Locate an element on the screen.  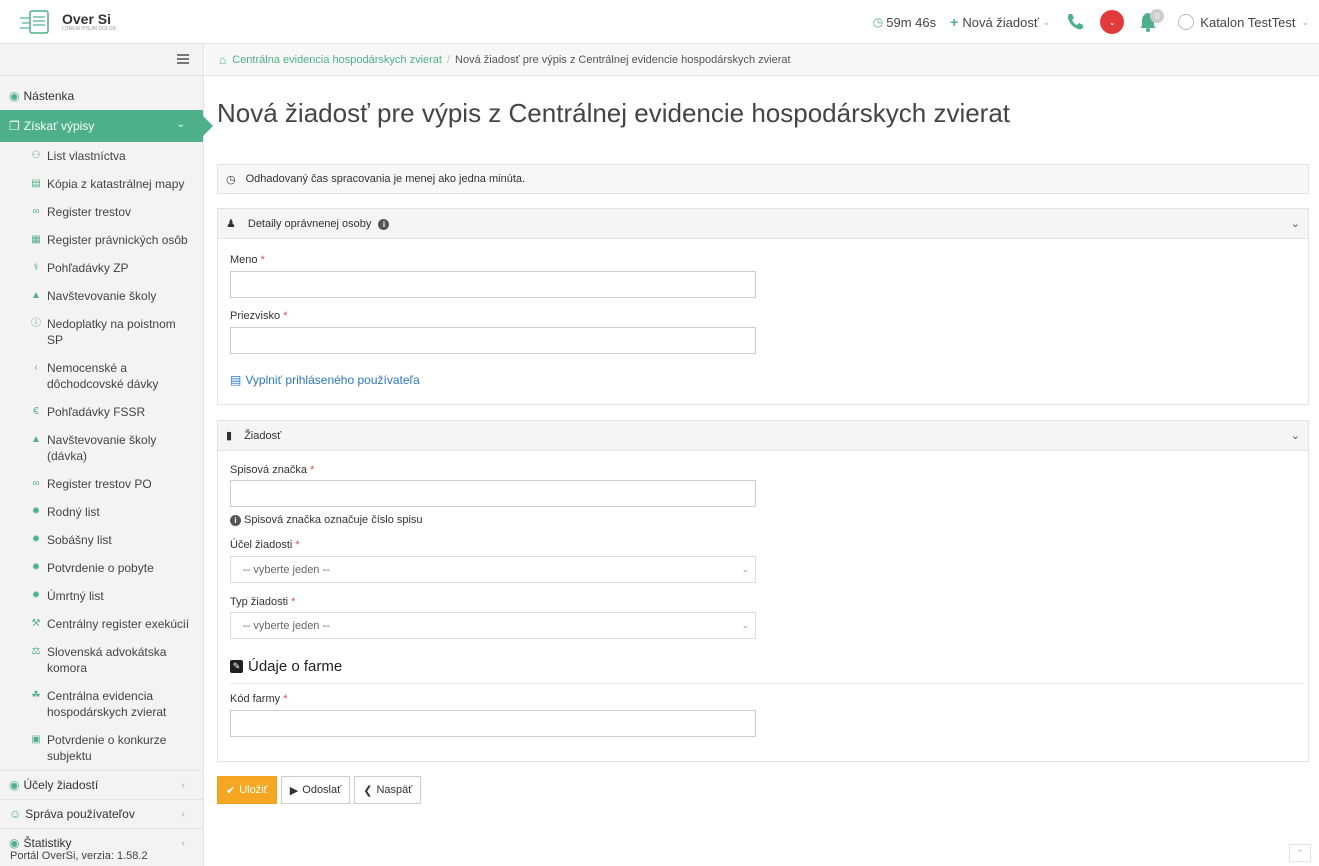
sidebar-subitem-label: Register právnických osôb is located at coordinates (117, 240).